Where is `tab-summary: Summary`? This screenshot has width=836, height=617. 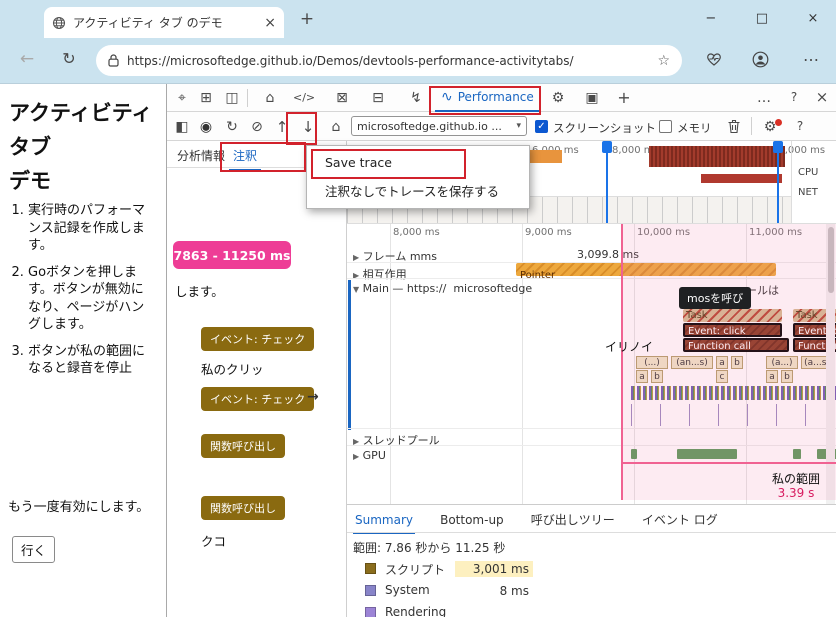
tab-summary: Summary is located at coordinates (384, 521).